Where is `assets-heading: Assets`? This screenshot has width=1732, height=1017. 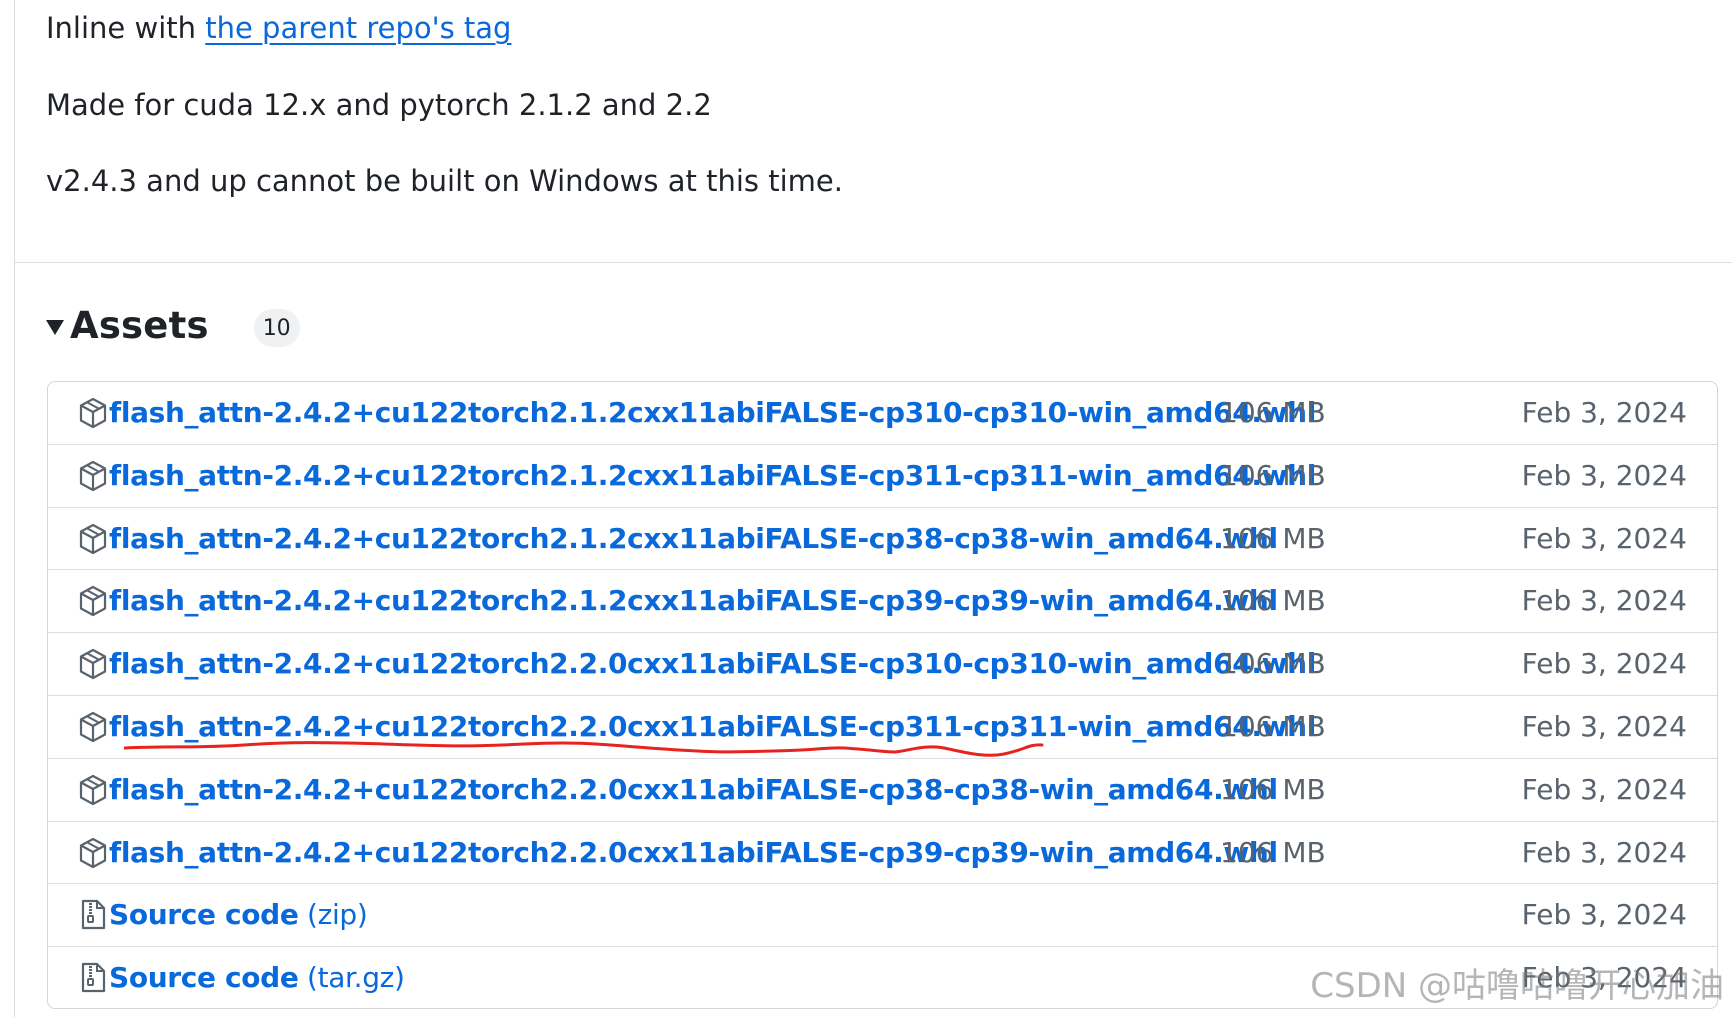
assets-heading: Assets is located at coordinates (139, 325).